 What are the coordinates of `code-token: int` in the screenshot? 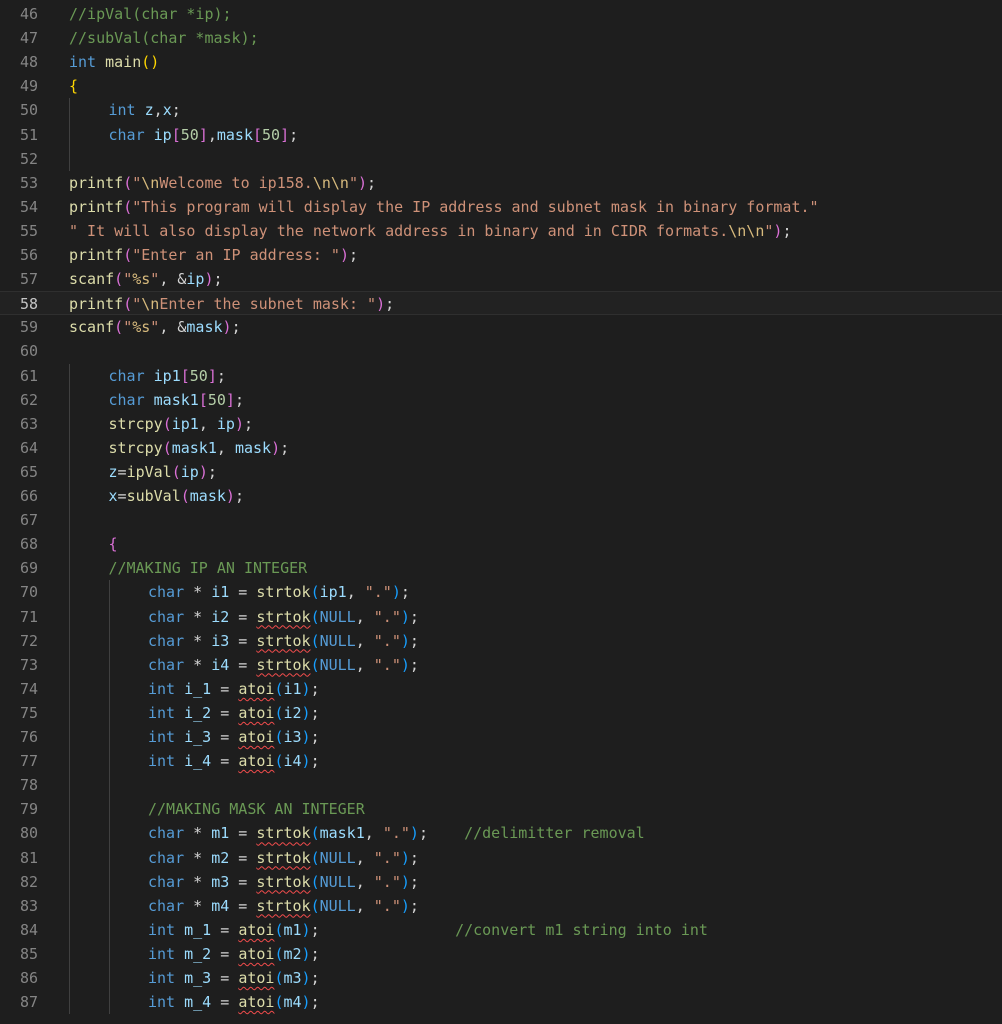 It's located at (162, 953).